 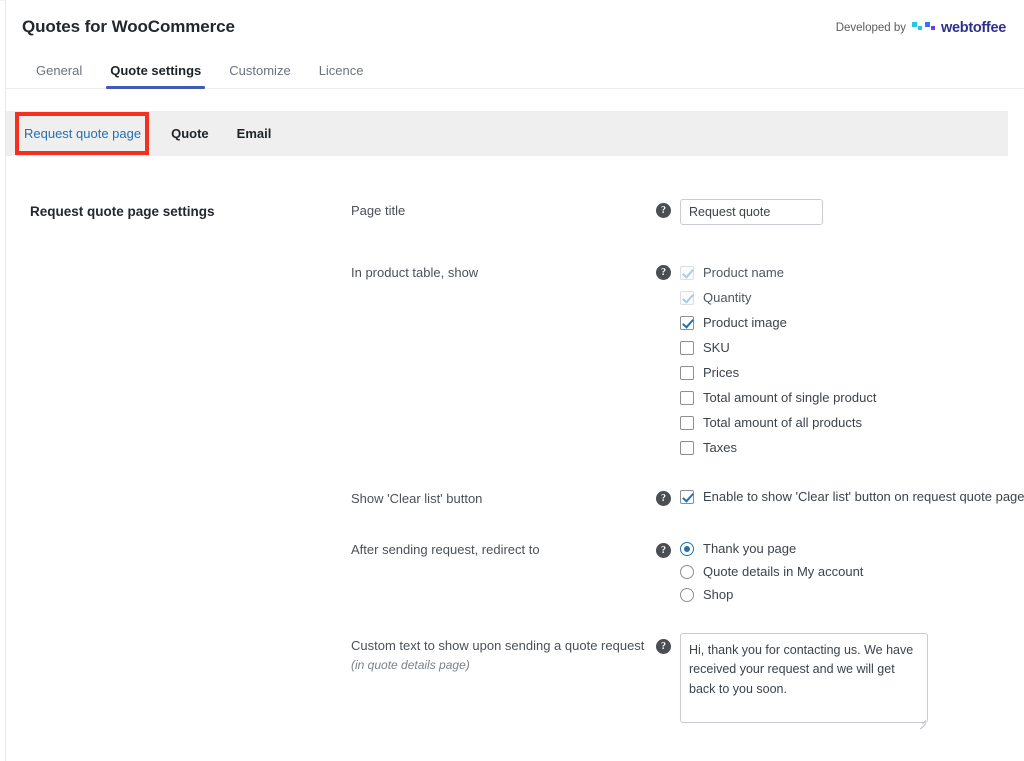 I want to click on checkbox-row-total-single-product: Total amount of single product, so click(x=847, y=397).